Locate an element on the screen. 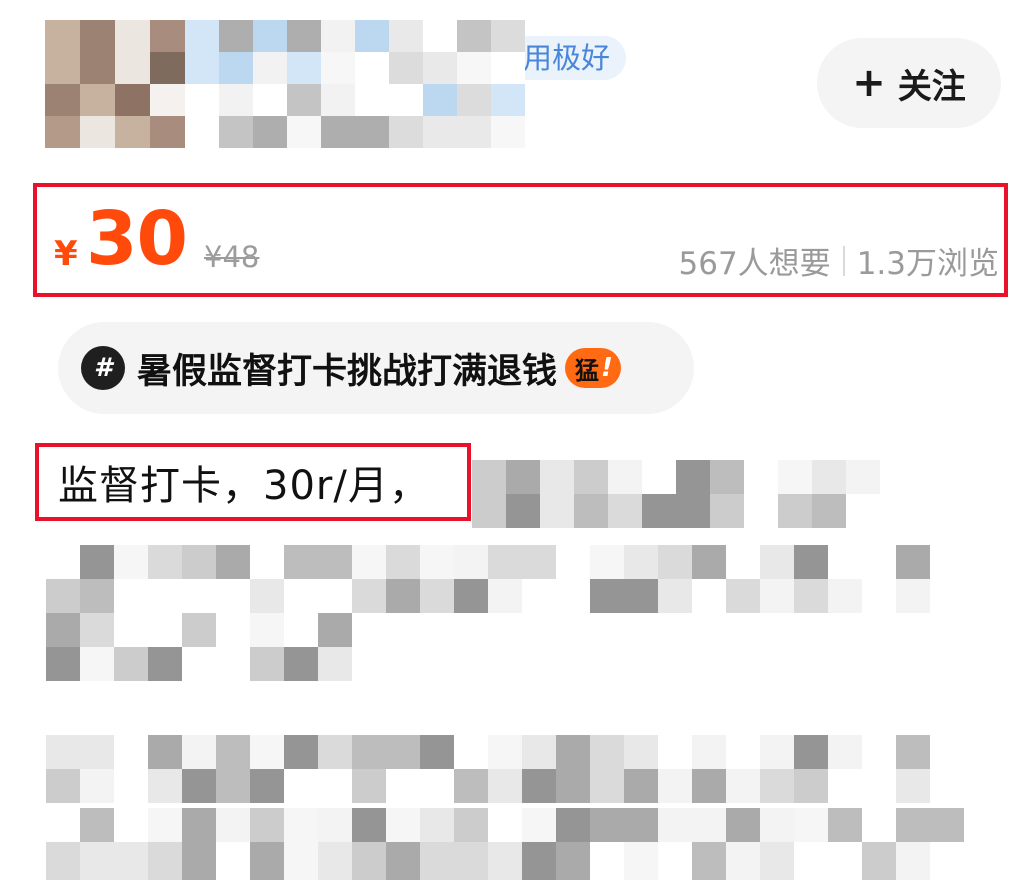 The height and width of the screenshot is (880, 1035). hot-badge-mark: ! is located at coordinates (607, 368).